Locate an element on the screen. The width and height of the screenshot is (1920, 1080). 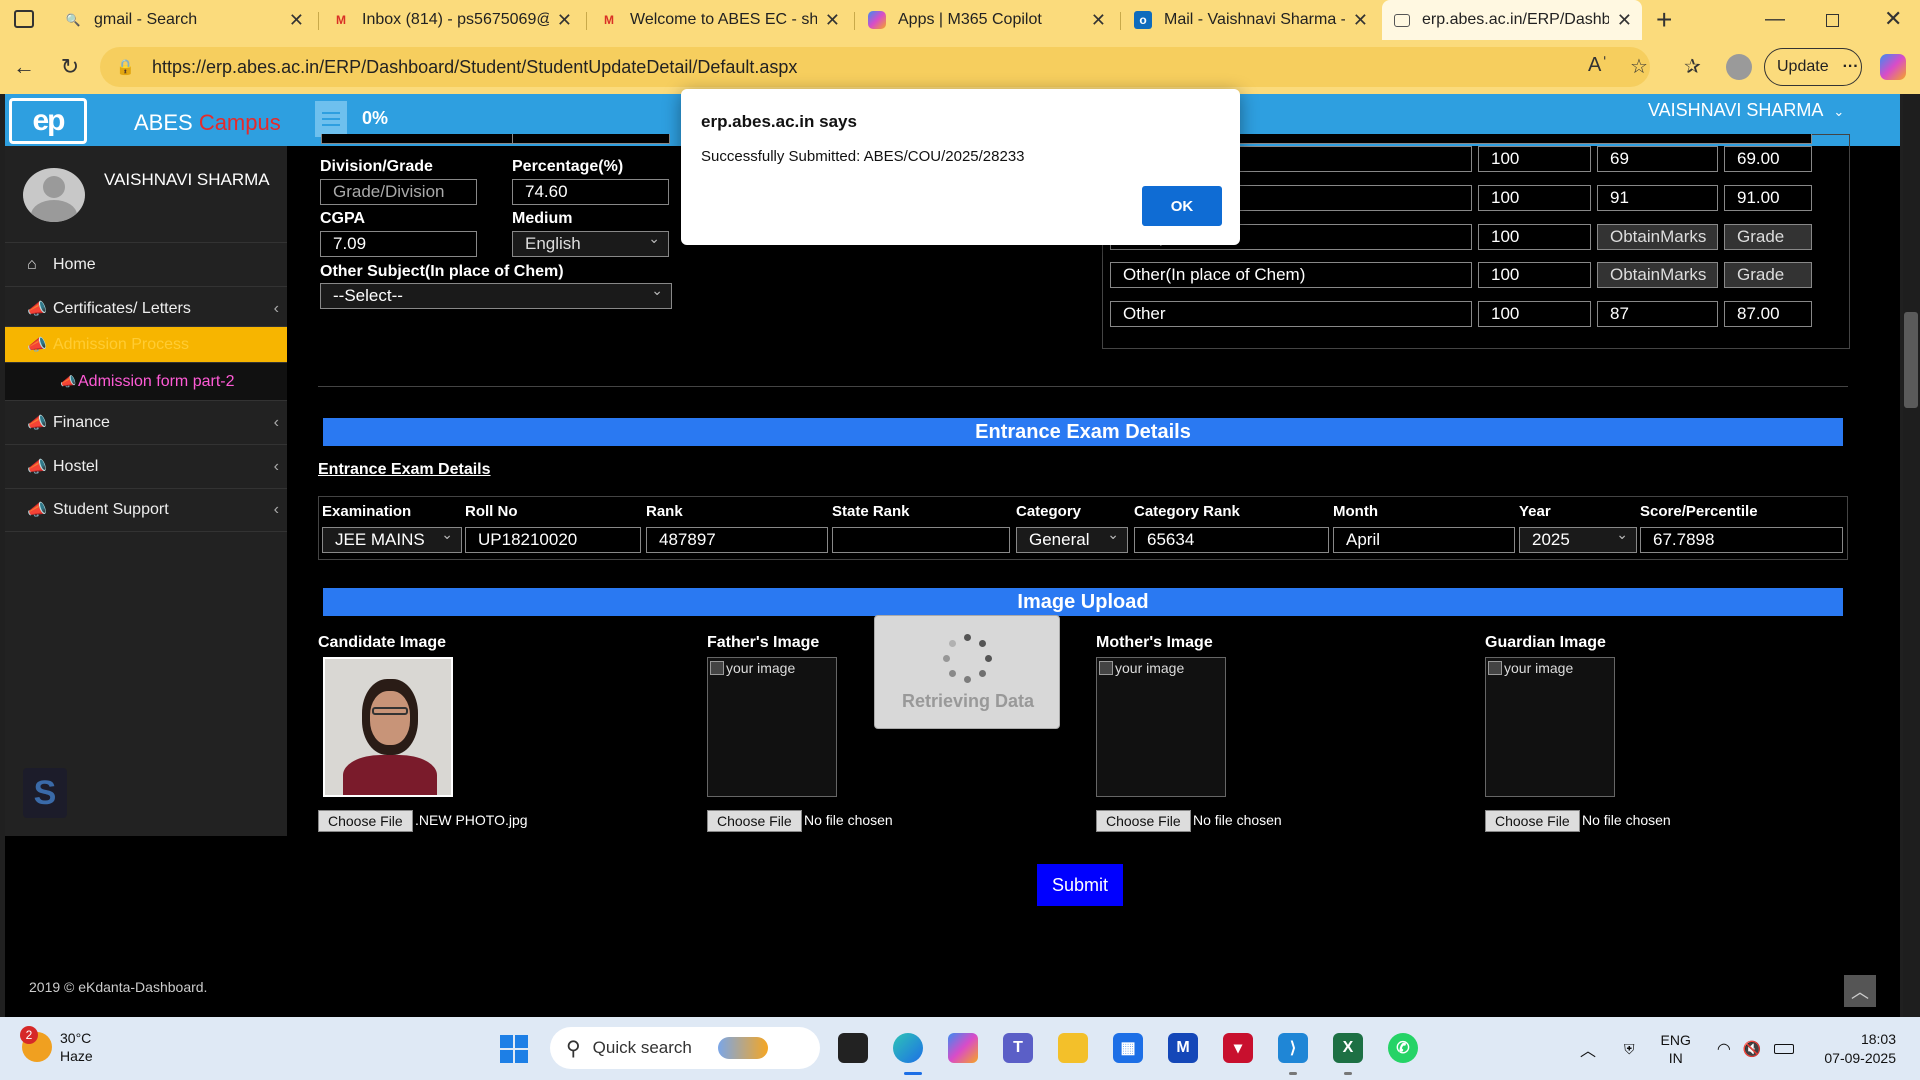
tab-outlook-mail: o Mail - Vaishnavi Sharma - Ou ✕ is located at coordinates (1250, 20).